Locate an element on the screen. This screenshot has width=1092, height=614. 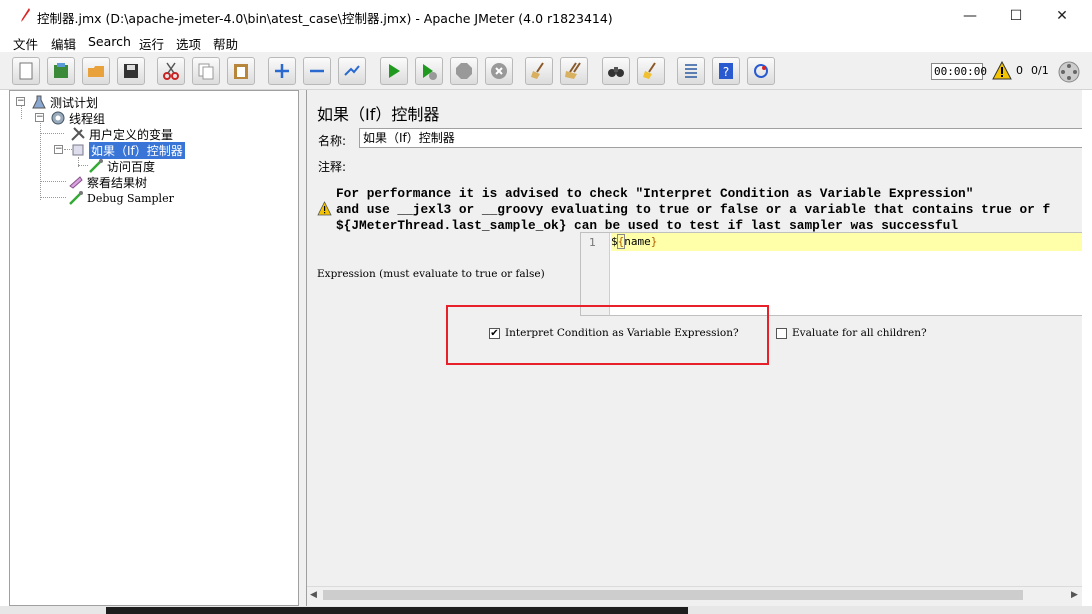
controller-icon is located at coordinates (78, 150).